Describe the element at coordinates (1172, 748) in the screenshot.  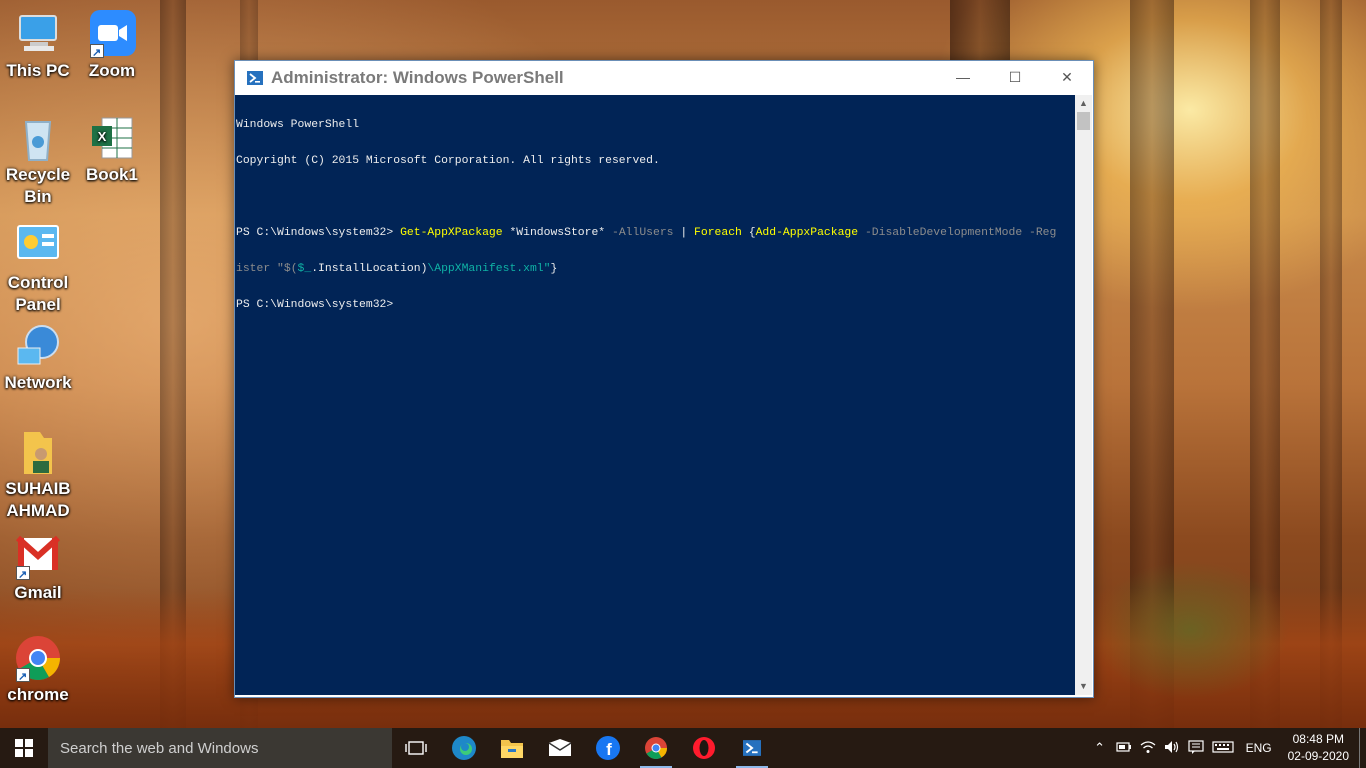
I see `volume-icon` at that location.